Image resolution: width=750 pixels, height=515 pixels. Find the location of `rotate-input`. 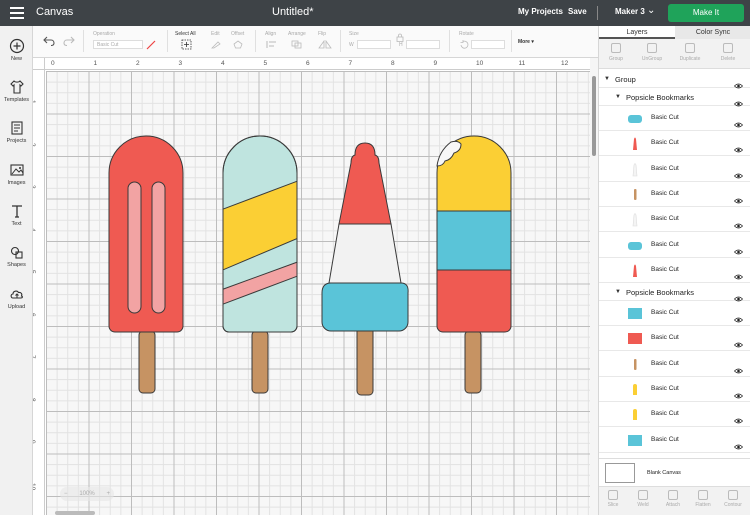

rotate-input is located at coordinates (488, 44).